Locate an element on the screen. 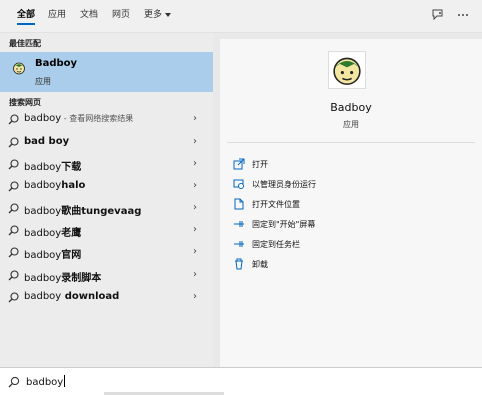 The height and width of the screenshot is (395, 482). web-result-item: badboy - 查看网络搜索结果 › is located at coordinates (106, 120).